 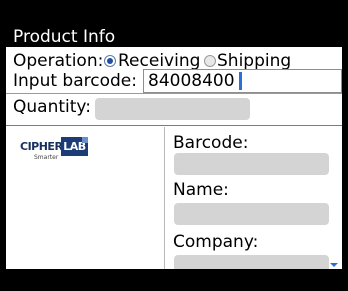 I want to click on barcode-input-field: 84008400, so click(x=242, y=81).